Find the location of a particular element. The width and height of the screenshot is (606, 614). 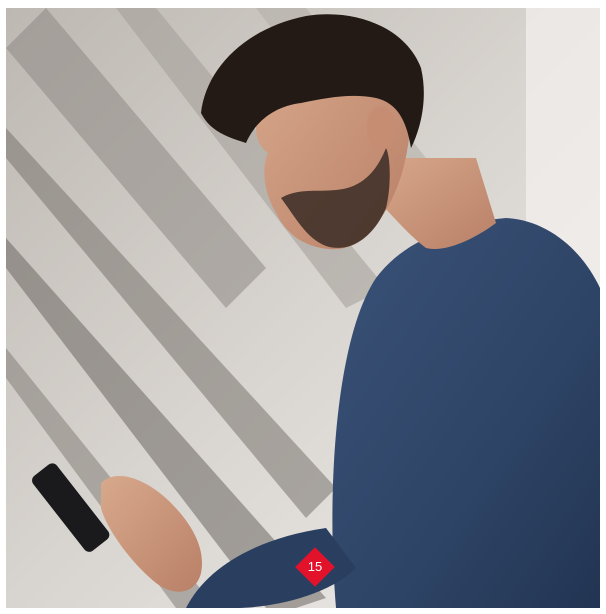

ear is located at coordinates (381, 128).